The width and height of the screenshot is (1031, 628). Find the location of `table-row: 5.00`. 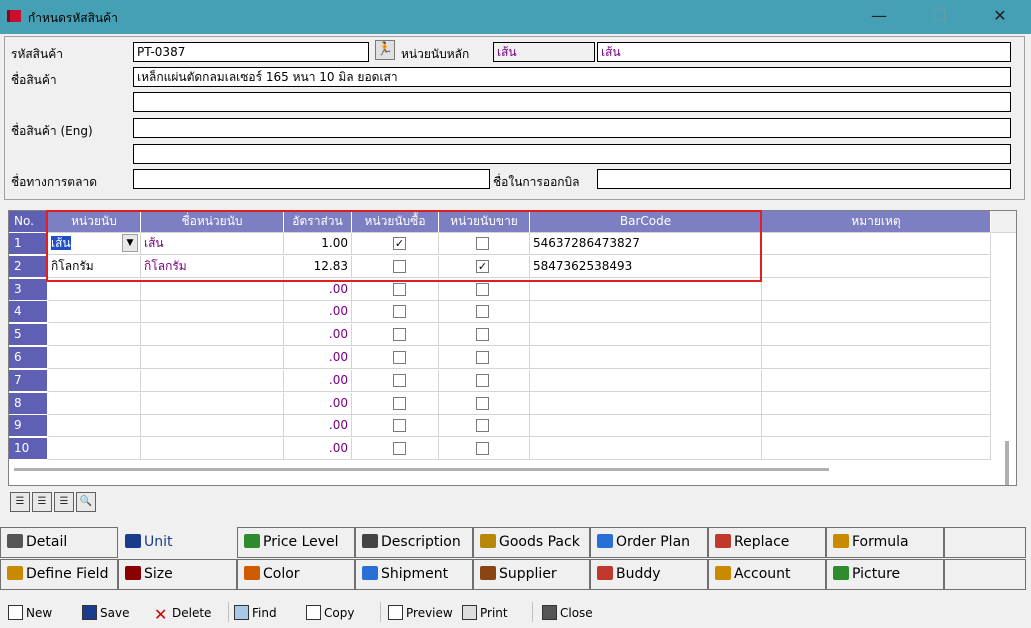

table-row: 5.00 is located at coordinates (512, 335).